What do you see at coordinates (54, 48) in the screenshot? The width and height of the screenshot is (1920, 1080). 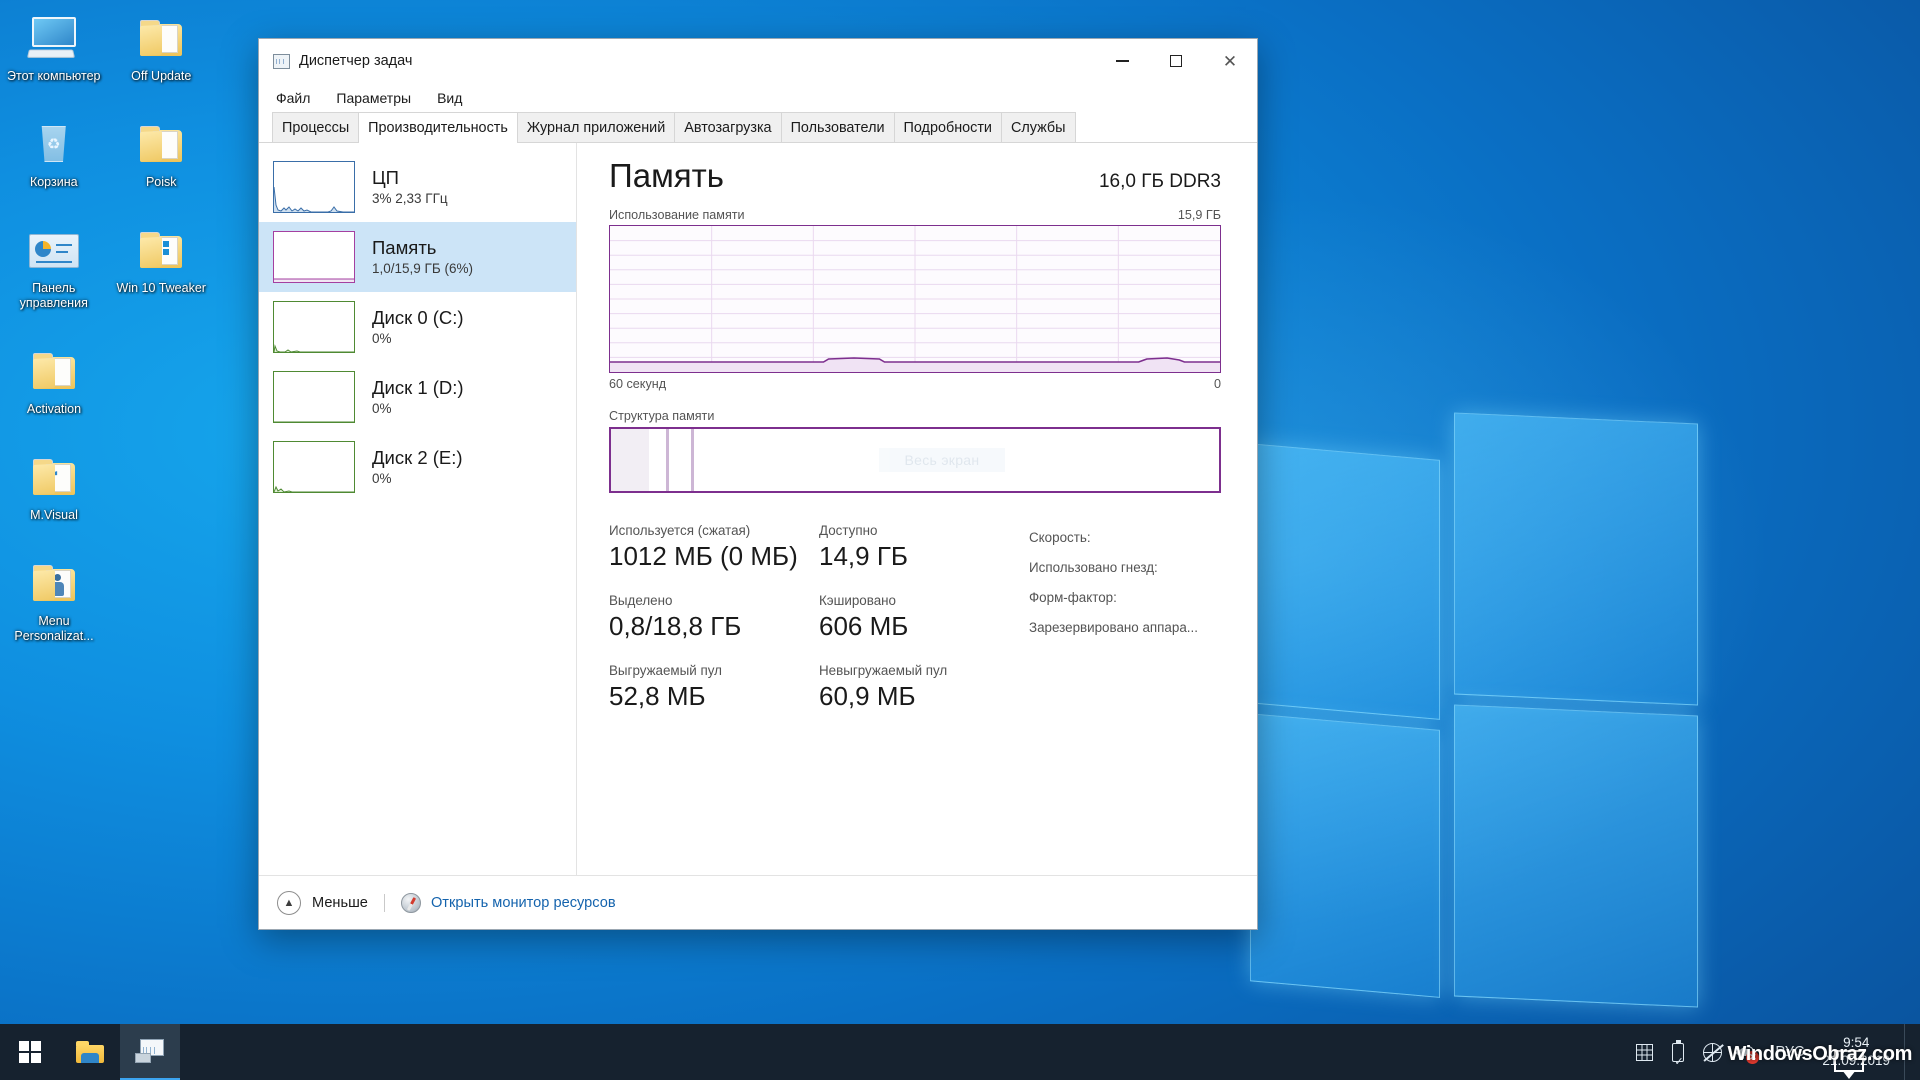 I see `desktop-icon-this-pc: Этот компьютер` at bounding box center [54, 48].